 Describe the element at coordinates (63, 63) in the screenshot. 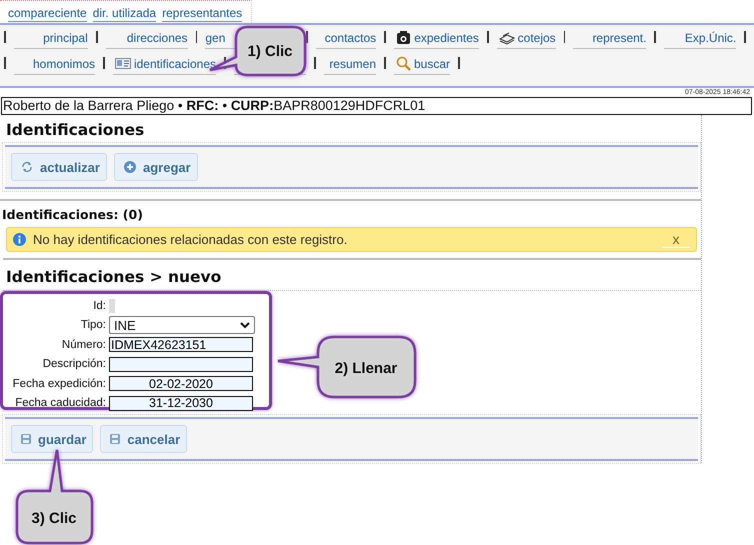

I see `tab: homonimos` at that location.